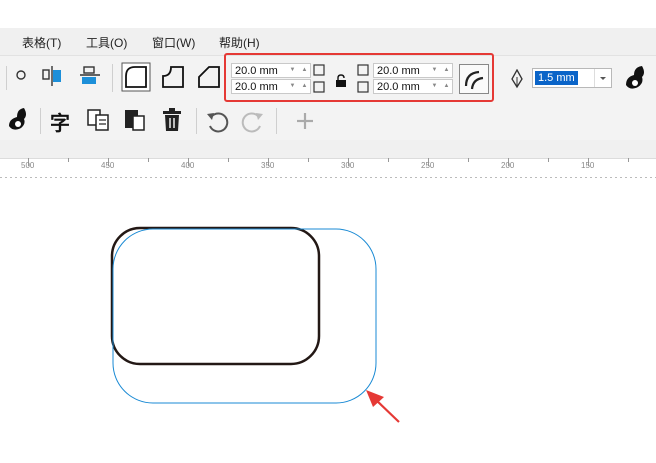 This screenshot has width=656, height=463. I want to click on horizontal-ruler: 500 450 400 350 300 250 200 150, so click(328, 159).